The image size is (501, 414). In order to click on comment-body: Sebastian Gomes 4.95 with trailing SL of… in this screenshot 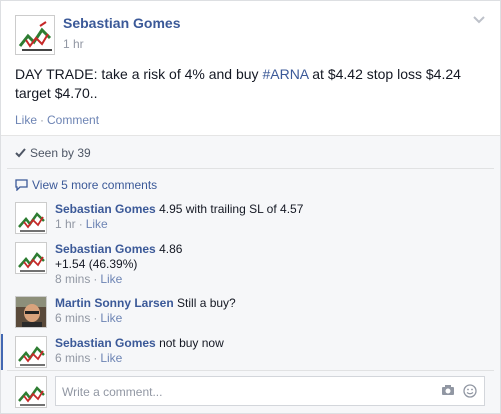, I will do `click(270, 217)`.